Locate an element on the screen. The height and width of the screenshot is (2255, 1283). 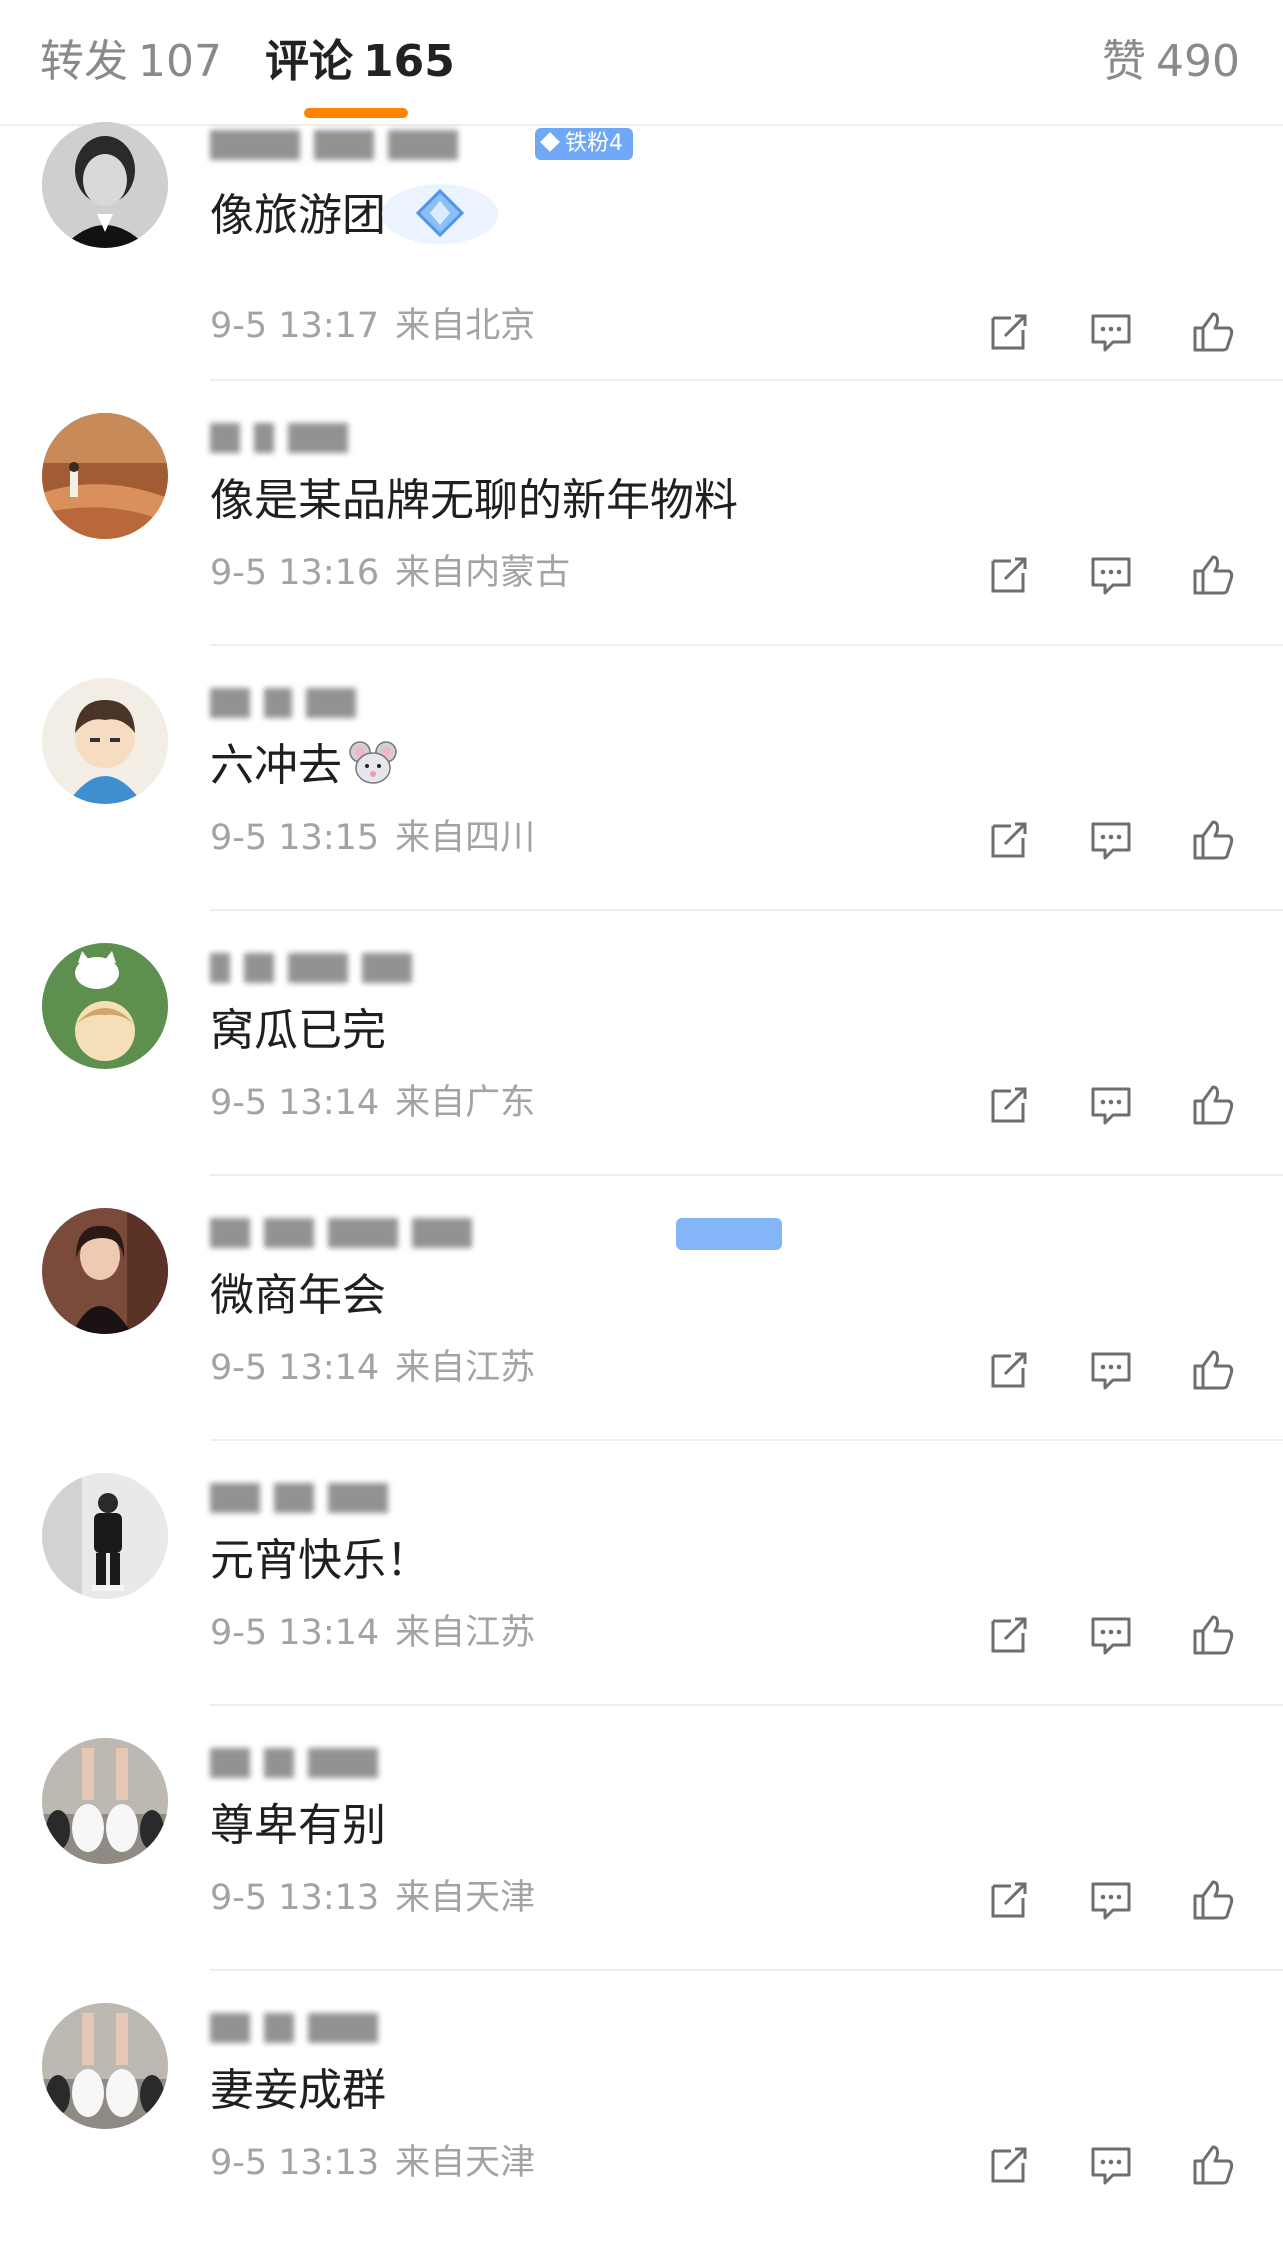
tab-repost: 转发 107 is located at coordinates (131, 62).